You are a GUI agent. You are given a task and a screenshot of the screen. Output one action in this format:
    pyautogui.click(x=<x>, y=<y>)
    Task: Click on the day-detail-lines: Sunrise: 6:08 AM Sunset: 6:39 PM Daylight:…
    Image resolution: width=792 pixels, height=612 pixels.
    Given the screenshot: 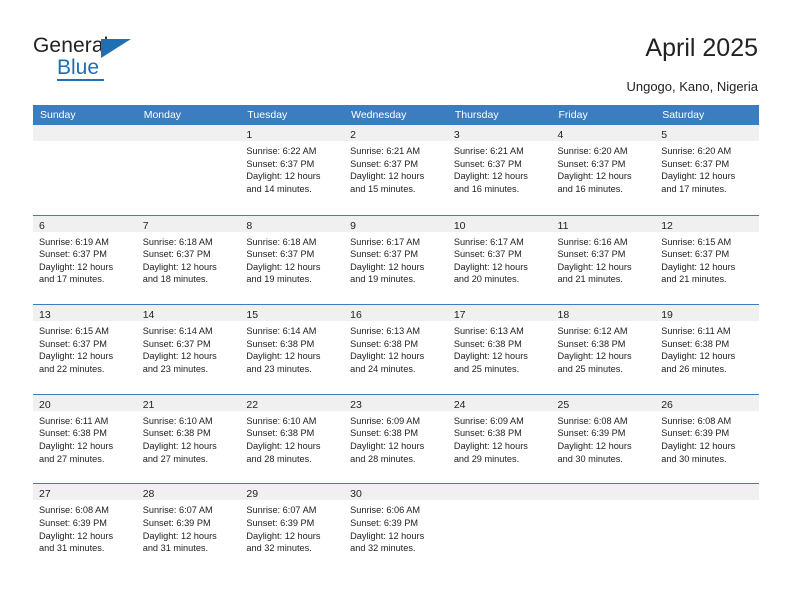 What is the action you would take?
    pyautogui.click(x=707, y=438)
    